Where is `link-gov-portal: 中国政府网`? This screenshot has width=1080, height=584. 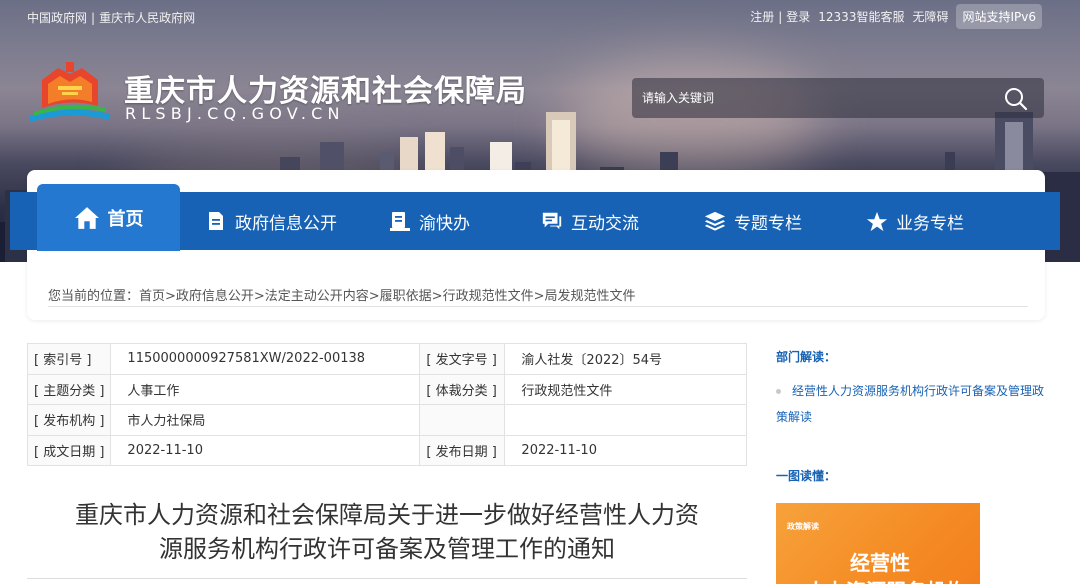 link-gov-portal: 中国政府网 is located at coordinates (57, 18).